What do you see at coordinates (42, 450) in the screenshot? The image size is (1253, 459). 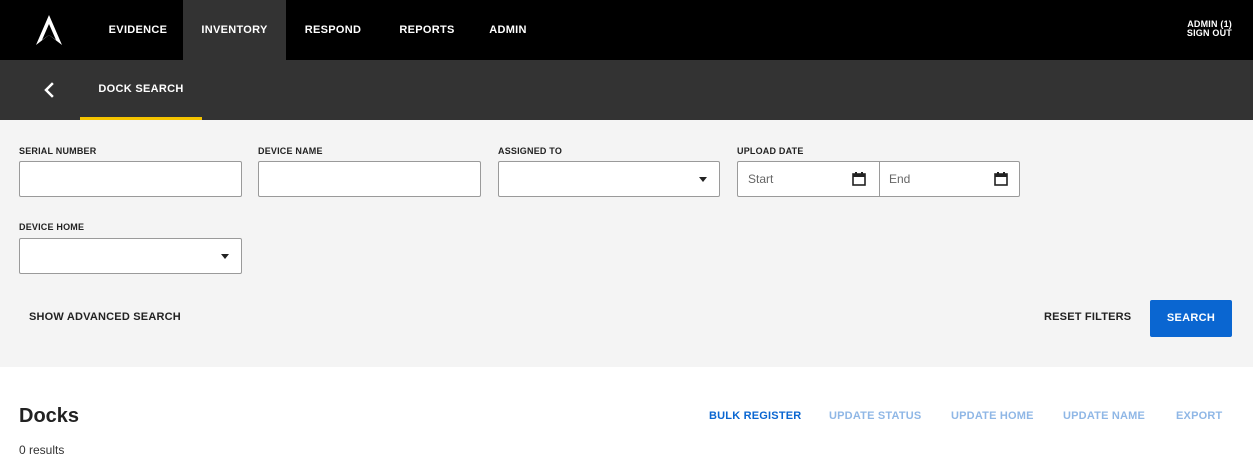 I see `result-count: 0 results` at bounding box center [42, 450].